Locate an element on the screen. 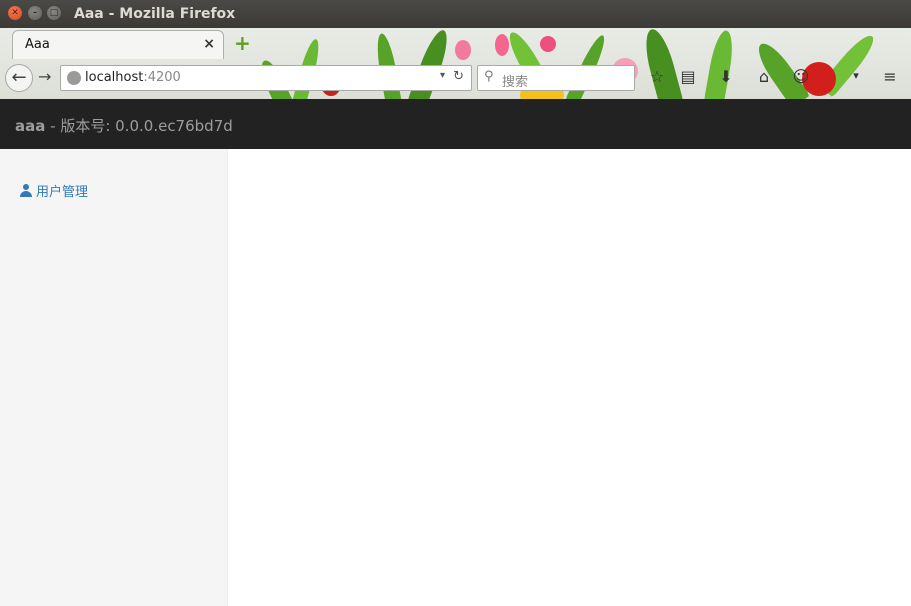 The image size is (911, 606). window-title-bar: ✕ – □ Aaa - Mozilla Firefox is located at coordinates (455, 14).